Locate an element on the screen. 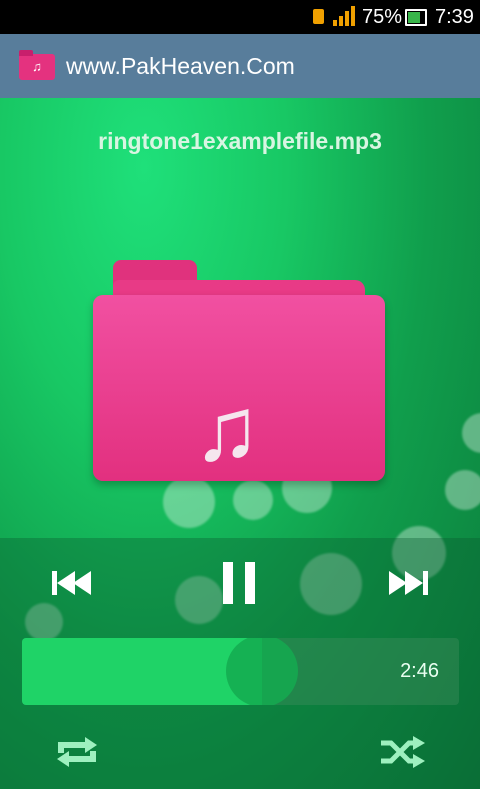 The width and height of the screenshot is (480, 789). seek-bar-thumb is located at coordinates (262, 671).